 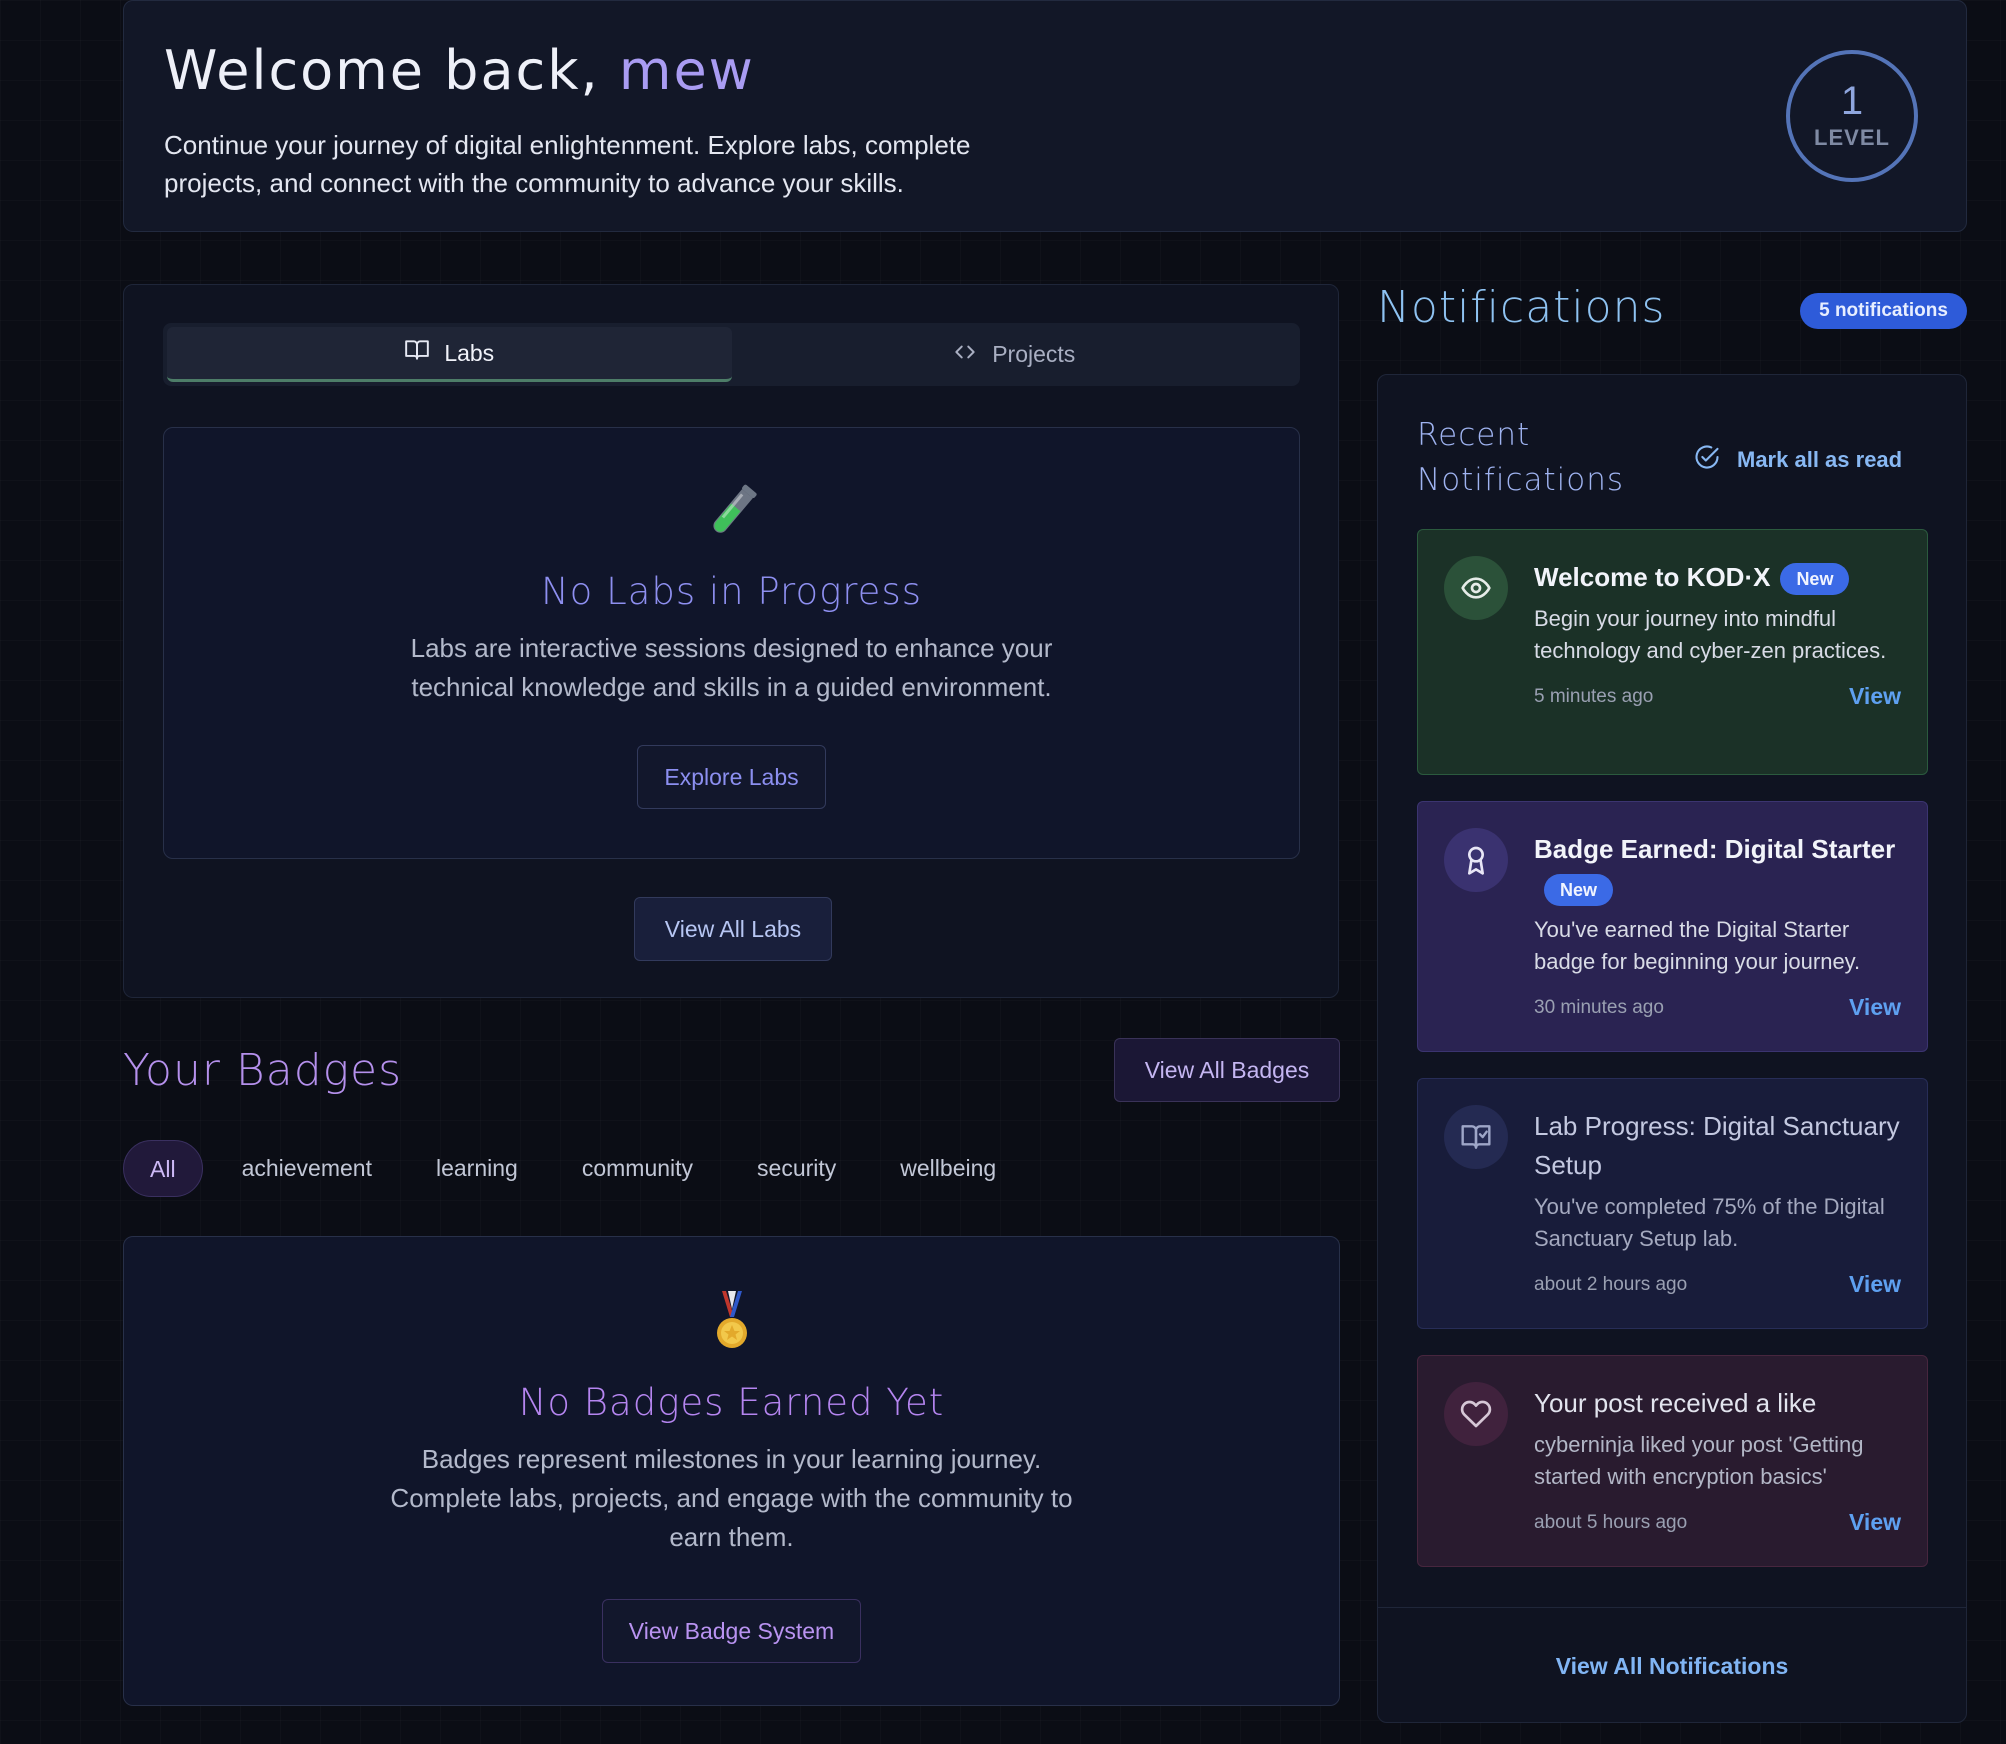 What do you see at coordinates (1675, 1403) in the screenshot?
I see `notification-title: Your post received a like` at bounding box center [1675, 1403].